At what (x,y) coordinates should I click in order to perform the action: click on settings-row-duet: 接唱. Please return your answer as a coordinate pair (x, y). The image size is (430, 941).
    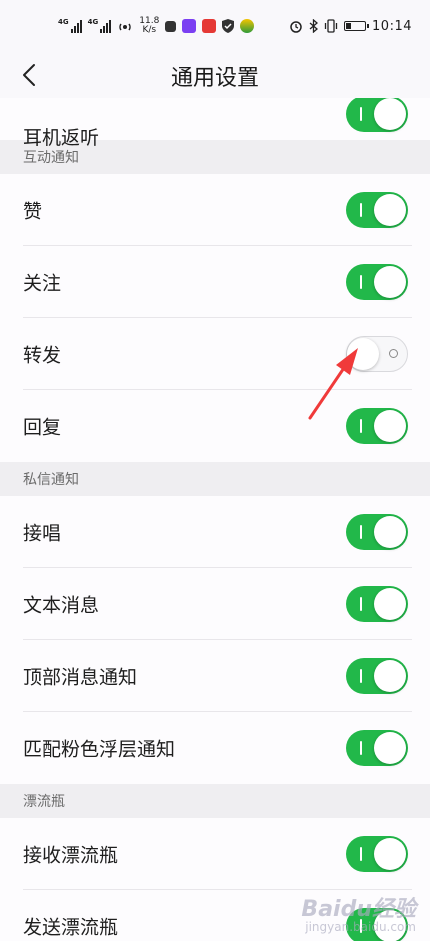
    Looking at the image, I should click on (215, 532).